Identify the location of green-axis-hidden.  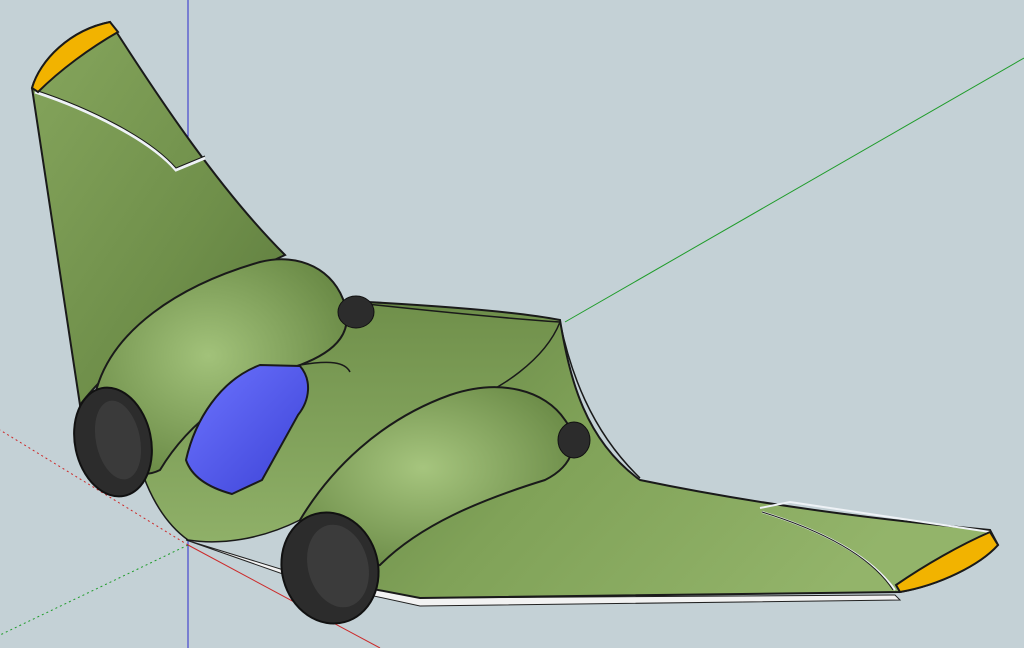
(94, 590).